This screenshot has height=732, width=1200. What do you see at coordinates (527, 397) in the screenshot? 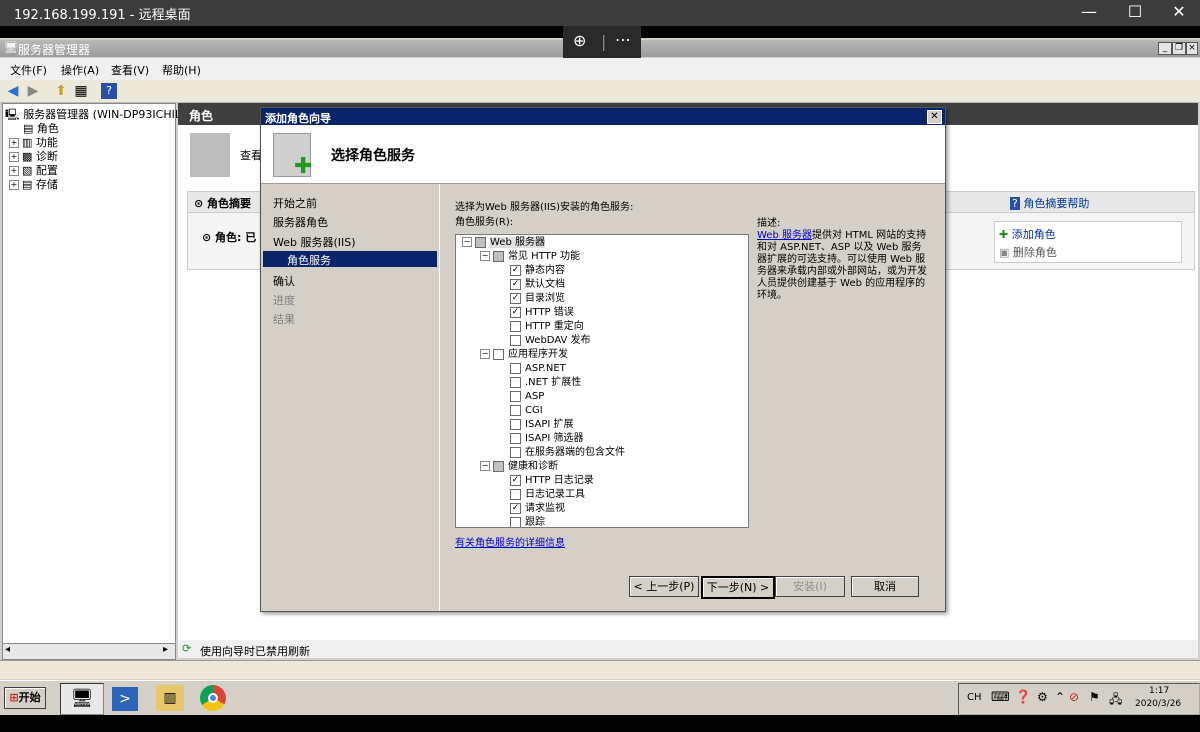
I see `role-service-item: ASP` at bounding box center [527, 397].